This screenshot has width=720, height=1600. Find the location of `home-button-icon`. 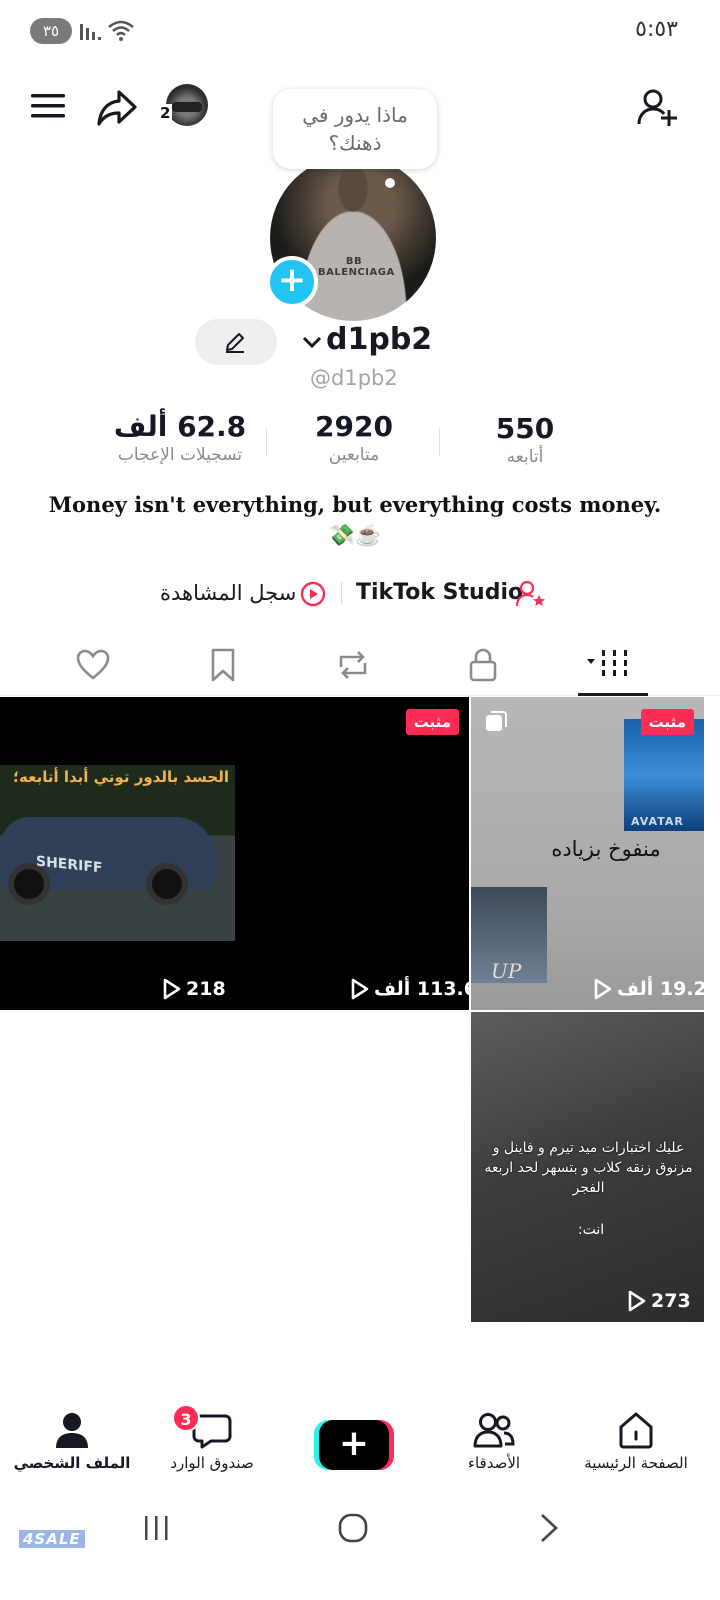

home-button-icon is located at coordinates (353, 1528).